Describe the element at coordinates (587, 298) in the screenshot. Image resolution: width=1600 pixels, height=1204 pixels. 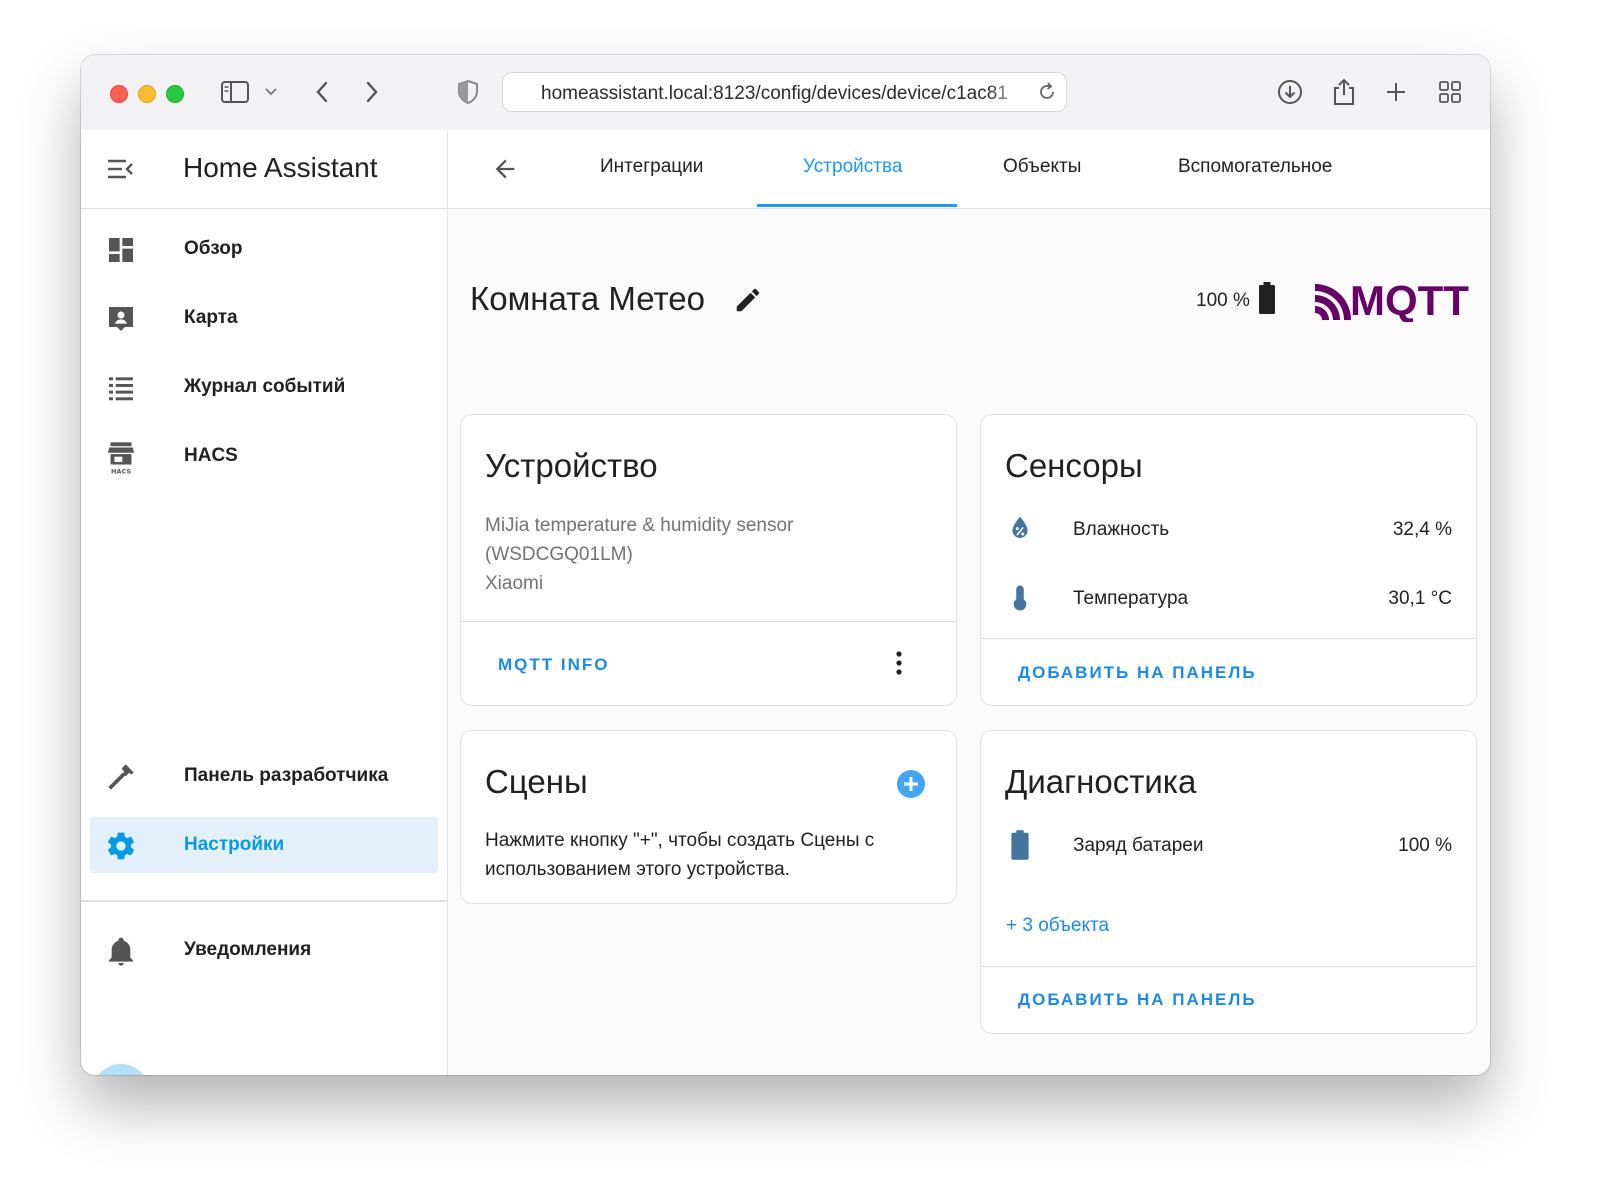
I see `device-name: Комната Метео` at that location.